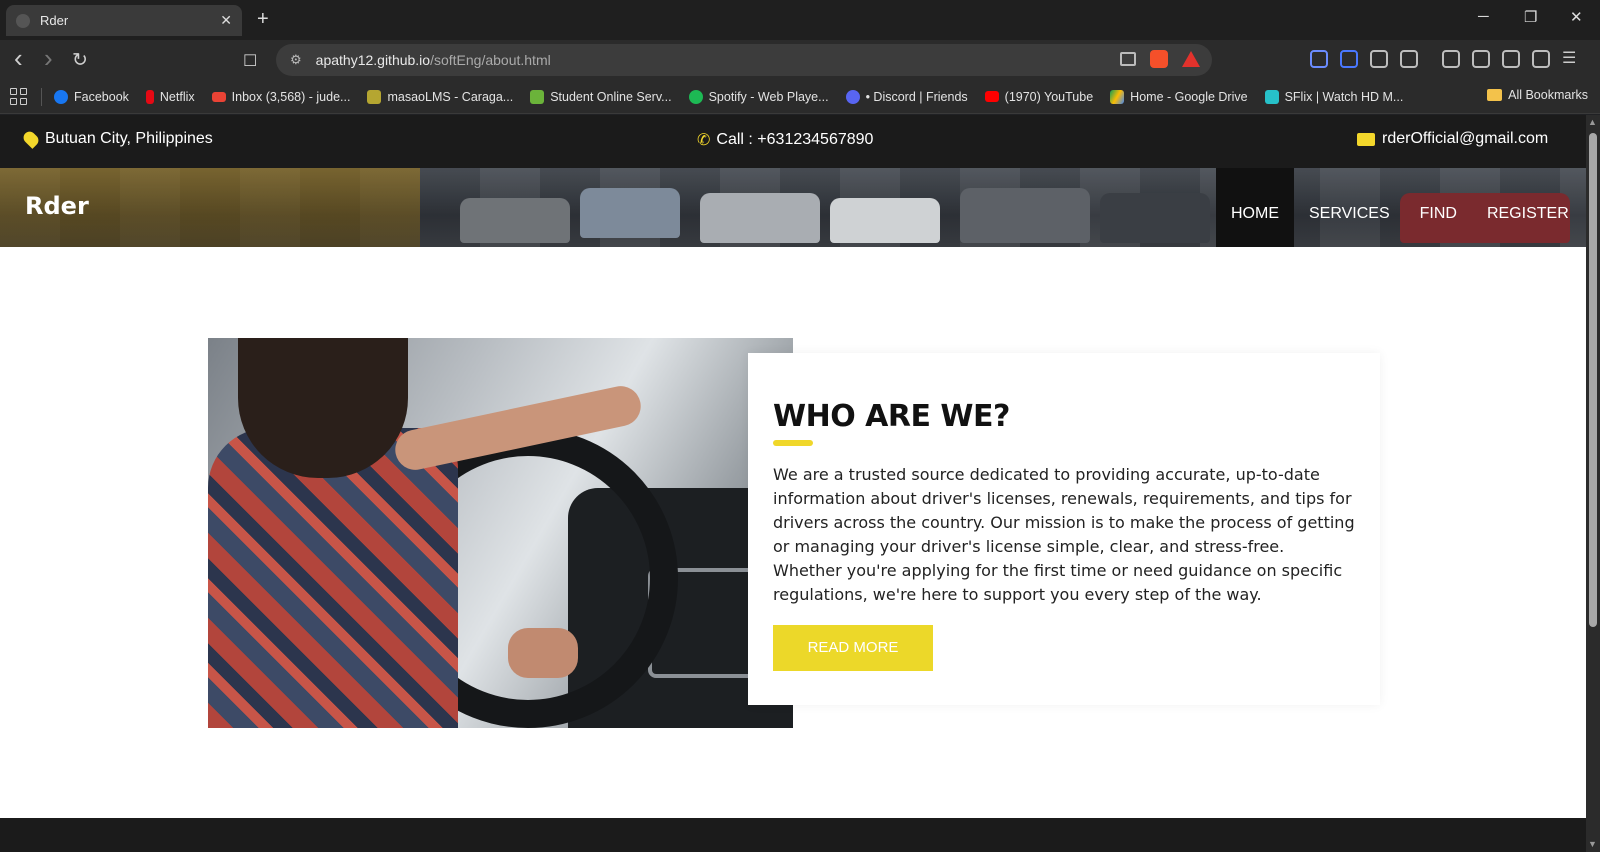  I want to click on vpn-icon, so click(1541, 59).